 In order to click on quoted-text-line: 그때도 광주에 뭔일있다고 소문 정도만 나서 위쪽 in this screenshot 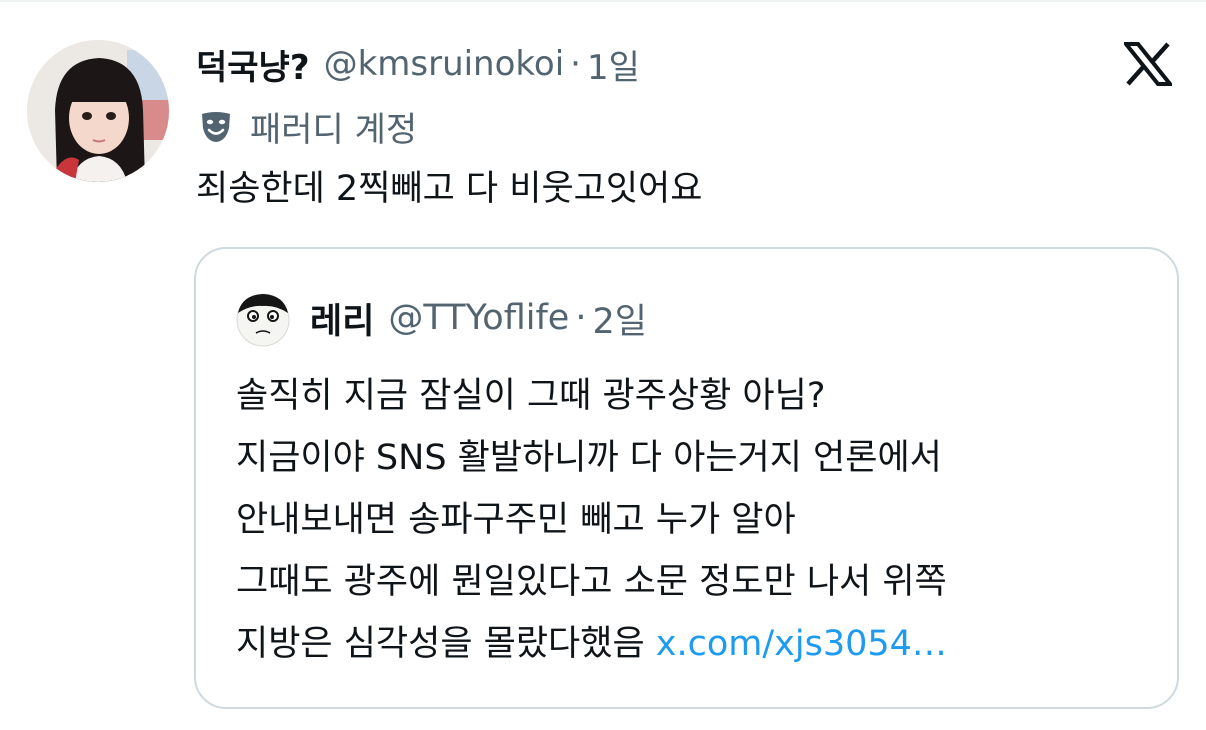, I will do `click(591, 582)`.